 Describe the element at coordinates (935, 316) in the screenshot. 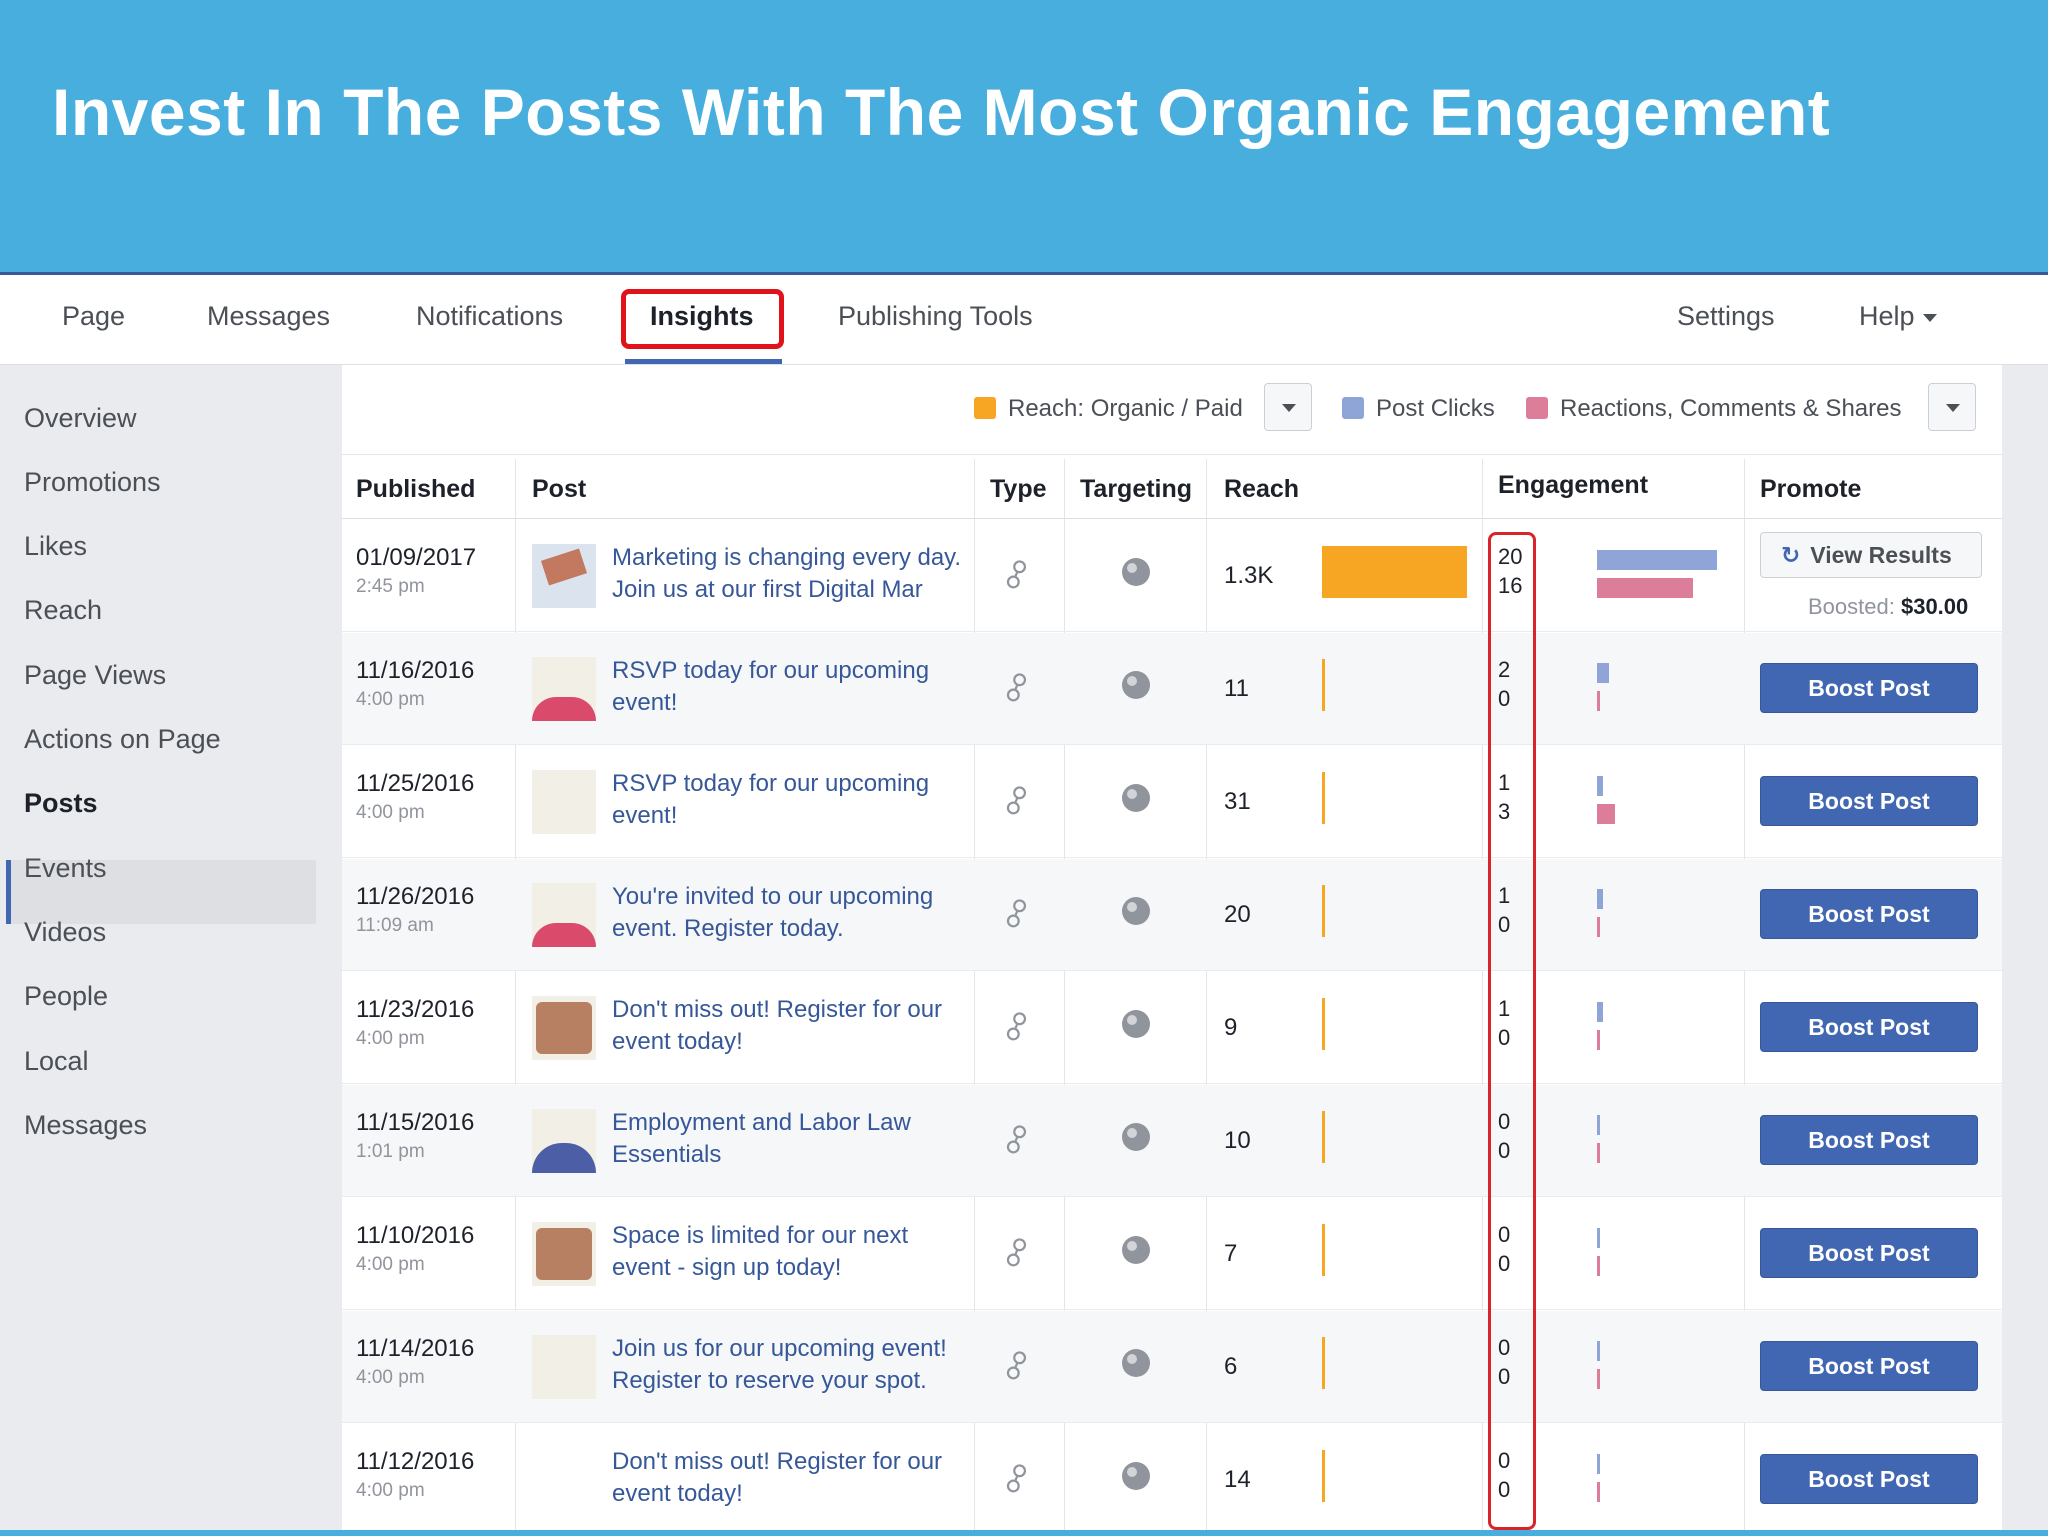

I see `tab-publishing-tools: Publishing Tools` at that location.